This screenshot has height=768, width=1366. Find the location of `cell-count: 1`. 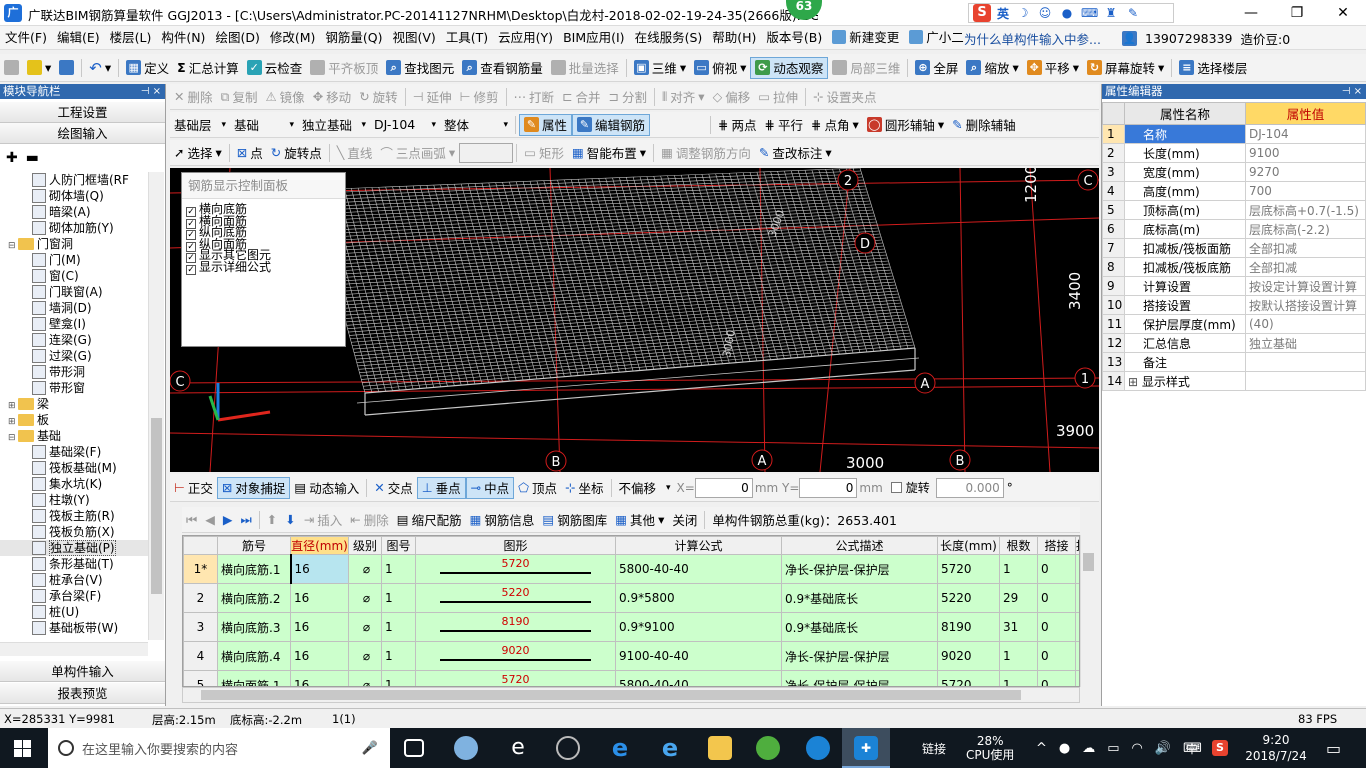

cell-count: 1 is located at coordinates (1018, 569).